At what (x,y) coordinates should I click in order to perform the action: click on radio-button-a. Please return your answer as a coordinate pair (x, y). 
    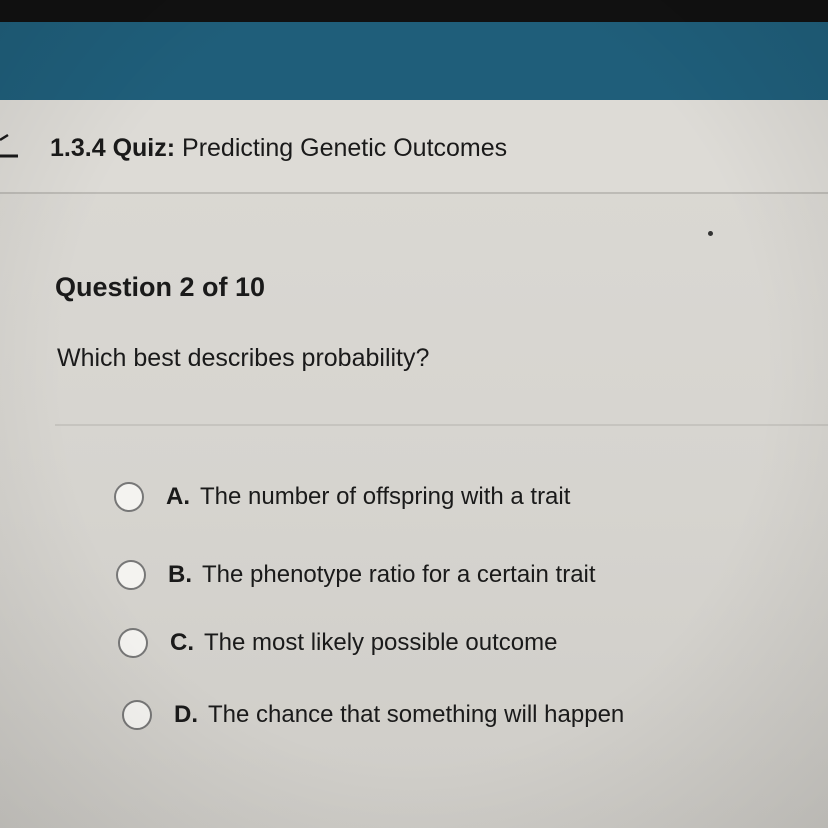
    Looking at the image, I should click on (129, 497).